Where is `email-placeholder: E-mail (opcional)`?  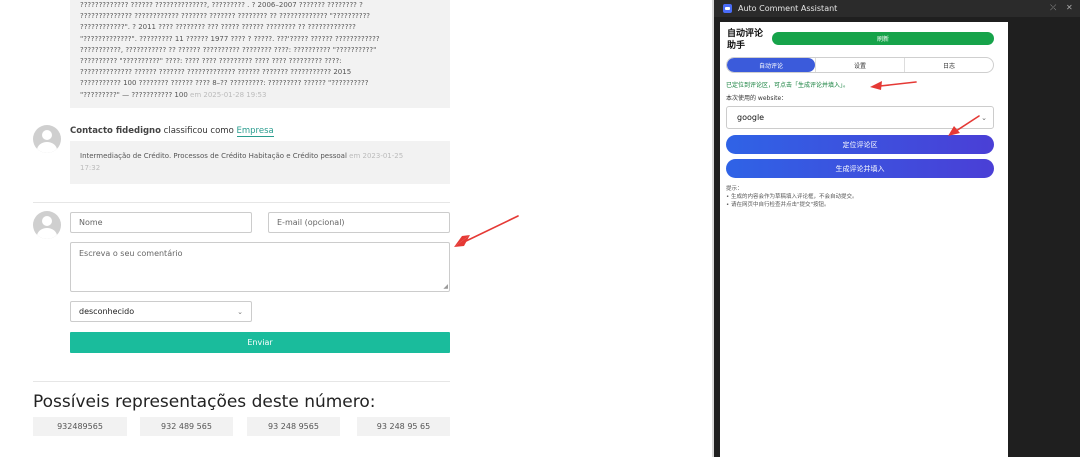 email-placeholder: E-mail (opcional) is located at coordinates (311, 222).